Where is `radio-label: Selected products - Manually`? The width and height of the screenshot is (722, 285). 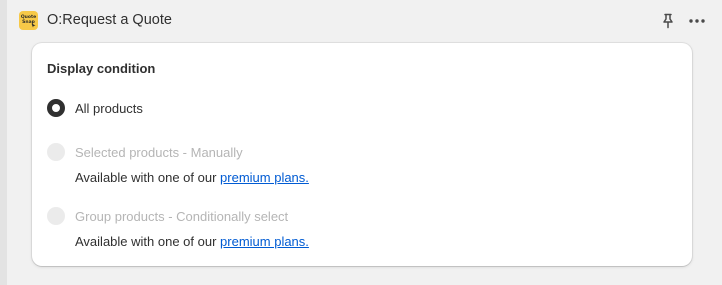 radio-label: Selected products - Manually is located at coordinates (159, 152).